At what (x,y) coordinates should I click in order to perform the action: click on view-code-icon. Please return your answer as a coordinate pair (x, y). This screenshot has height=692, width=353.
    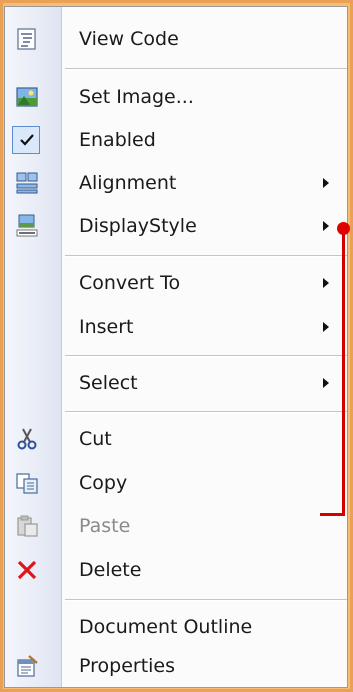
    Looking at the image, I should click on (27, 39).